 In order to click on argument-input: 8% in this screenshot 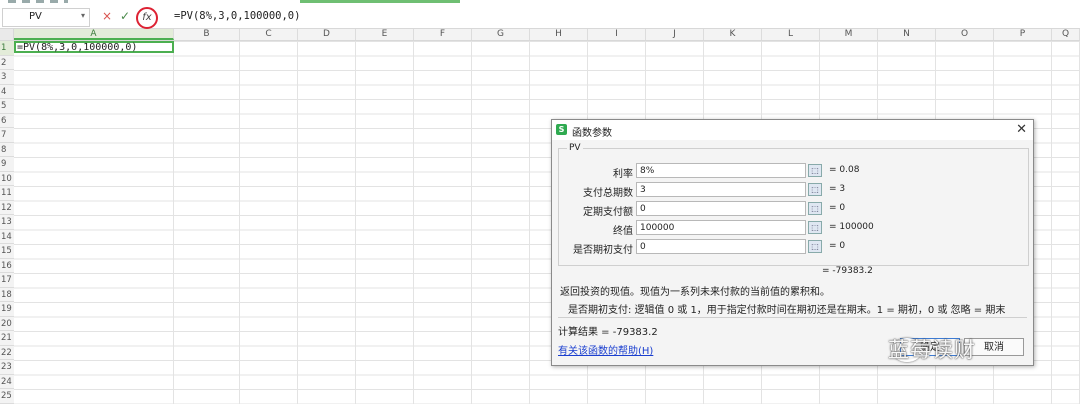, I will do `click(721, 170)`.